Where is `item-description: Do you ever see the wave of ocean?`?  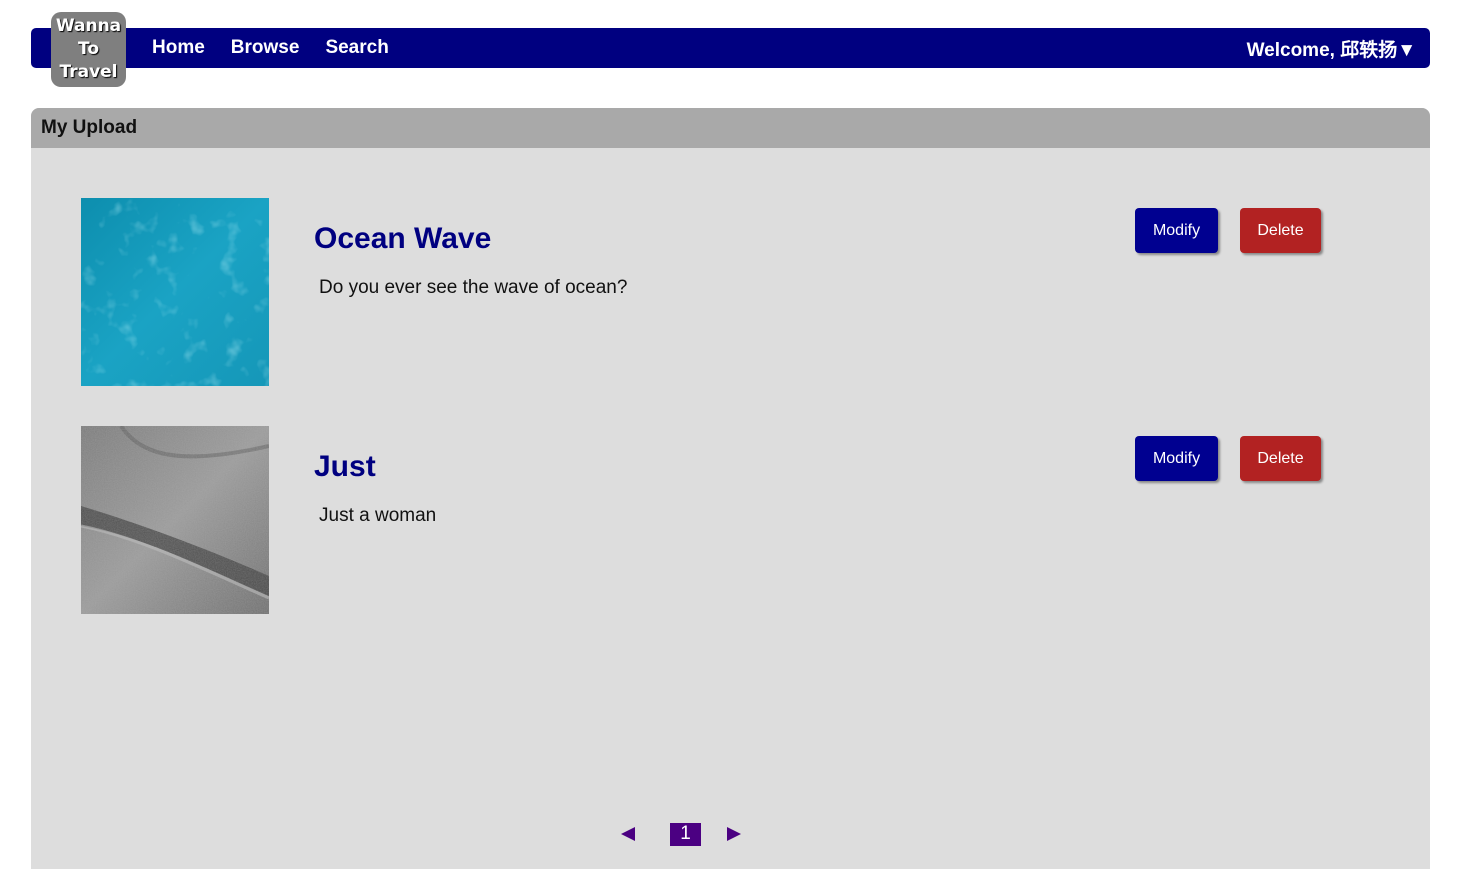
item-description: Do you ever see the wave of ocean? is located at coordinates (473, 287).